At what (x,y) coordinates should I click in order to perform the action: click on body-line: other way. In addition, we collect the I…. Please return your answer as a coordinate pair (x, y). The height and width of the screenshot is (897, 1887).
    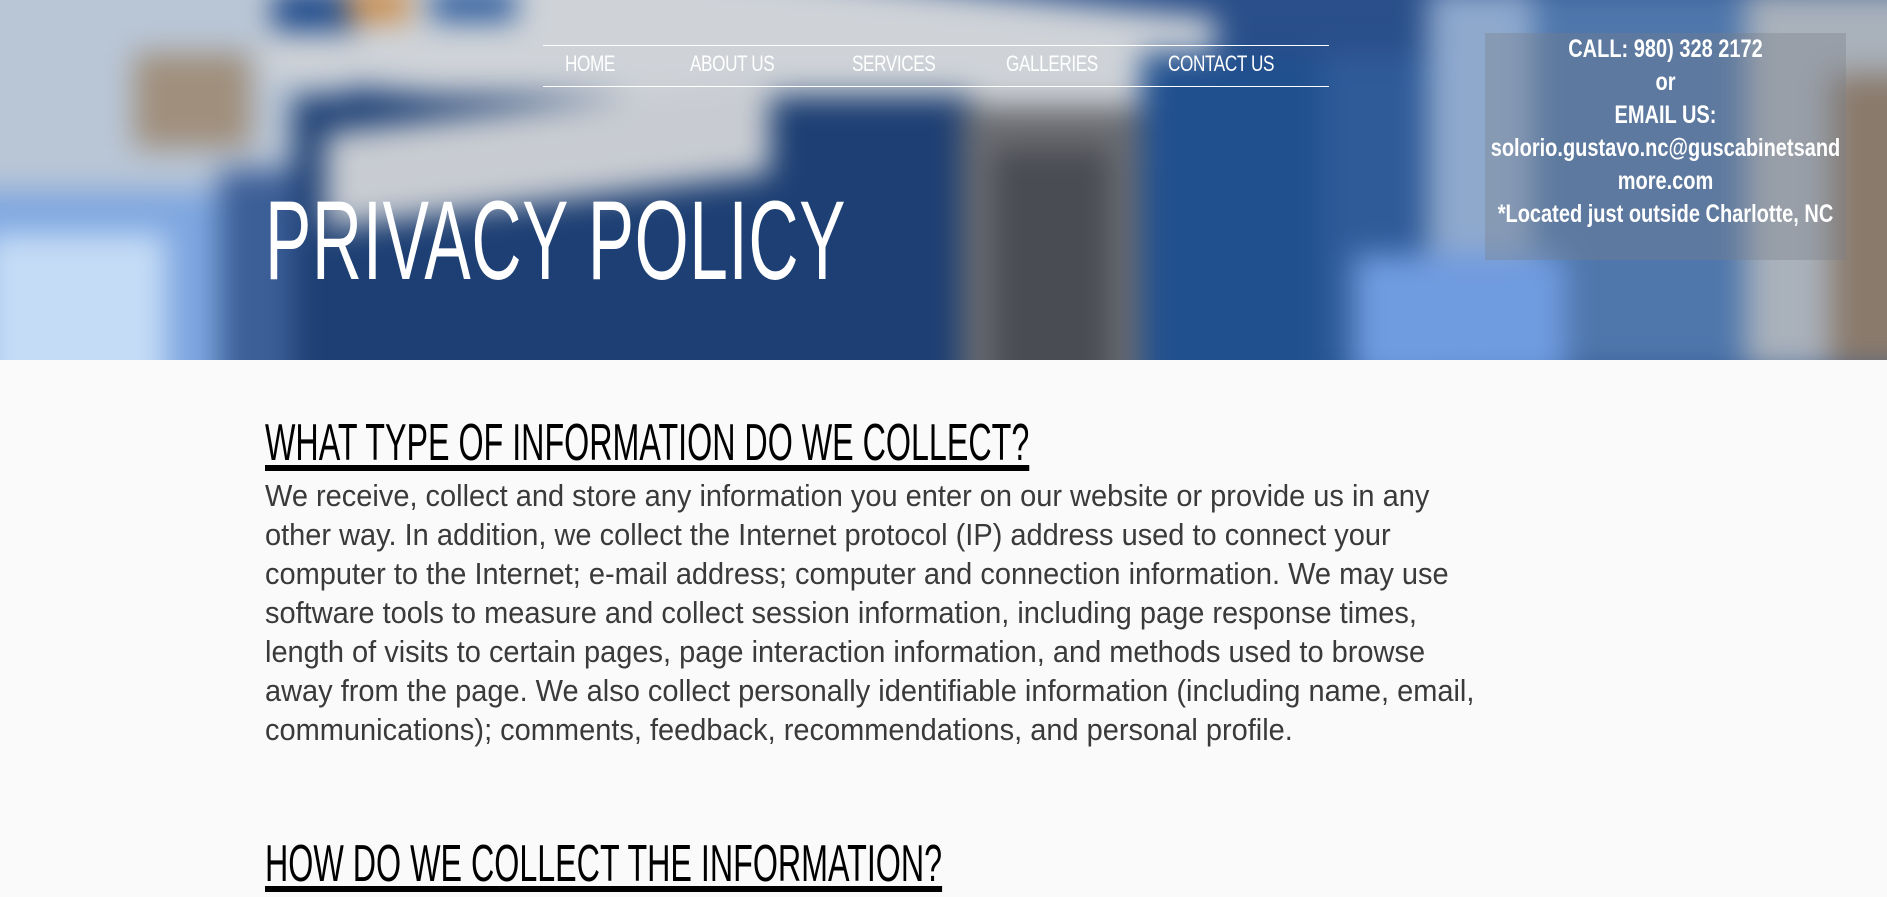
    Looking at the image, I should click on (828, 534).